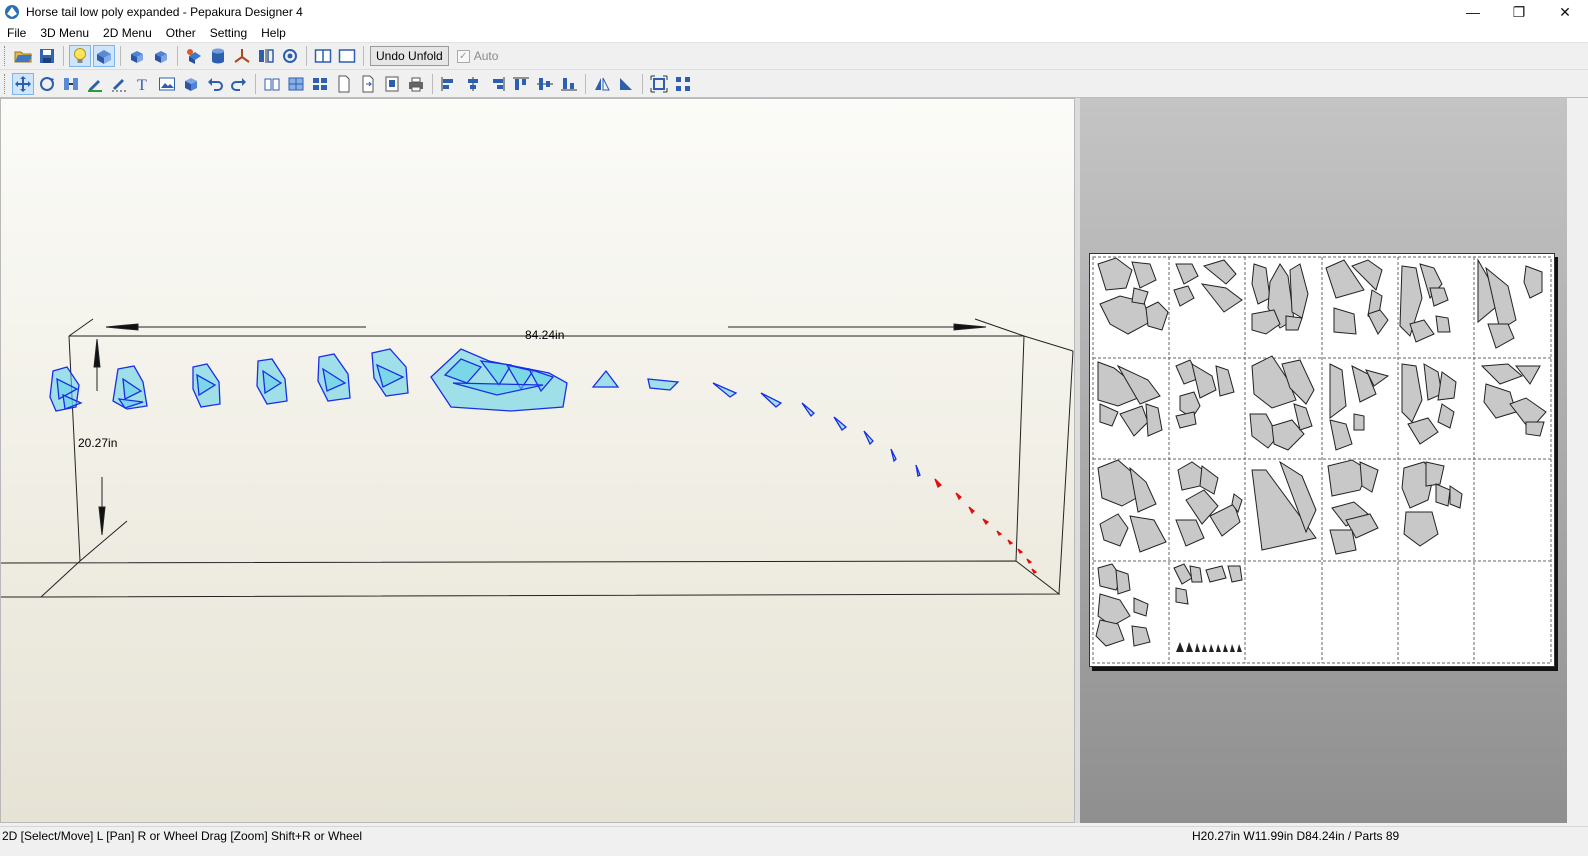 This screenshot has width=1588, height=856. I want to click on restore-button: ❐, so click(1519, 12).